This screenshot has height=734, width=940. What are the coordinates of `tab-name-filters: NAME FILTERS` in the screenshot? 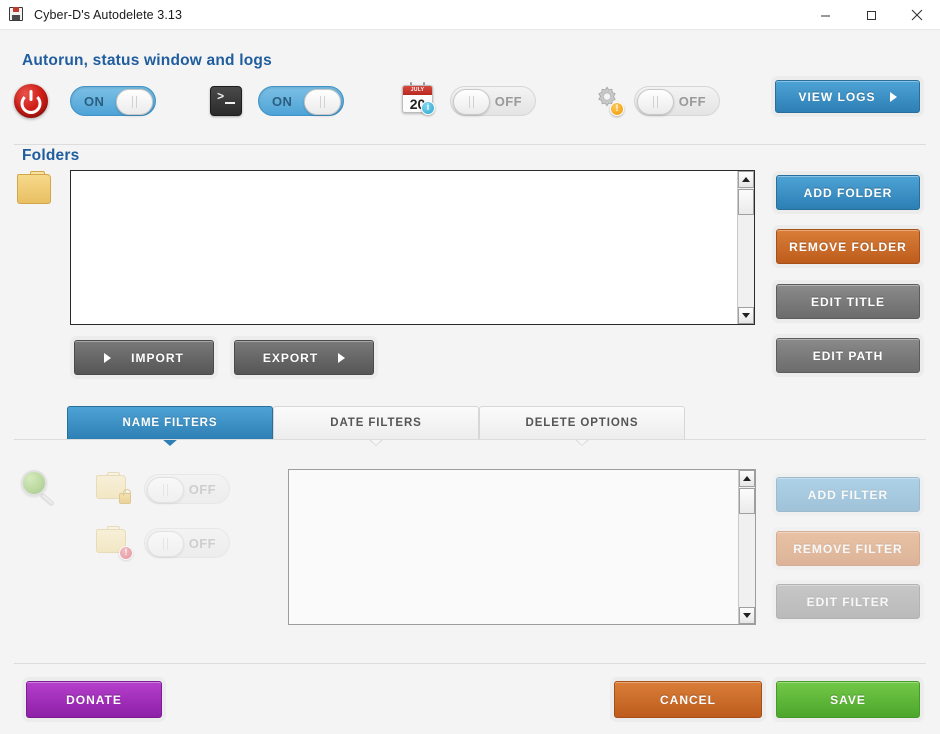 It's located at (170, 426).